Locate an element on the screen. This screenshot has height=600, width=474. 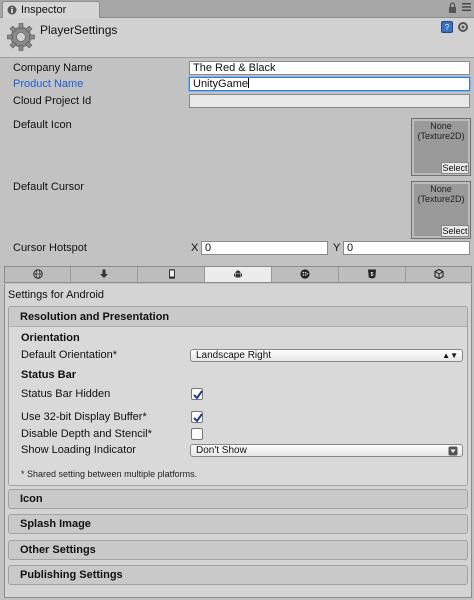
company-name-field: The Red & Black is located at coordinates (329, 68).